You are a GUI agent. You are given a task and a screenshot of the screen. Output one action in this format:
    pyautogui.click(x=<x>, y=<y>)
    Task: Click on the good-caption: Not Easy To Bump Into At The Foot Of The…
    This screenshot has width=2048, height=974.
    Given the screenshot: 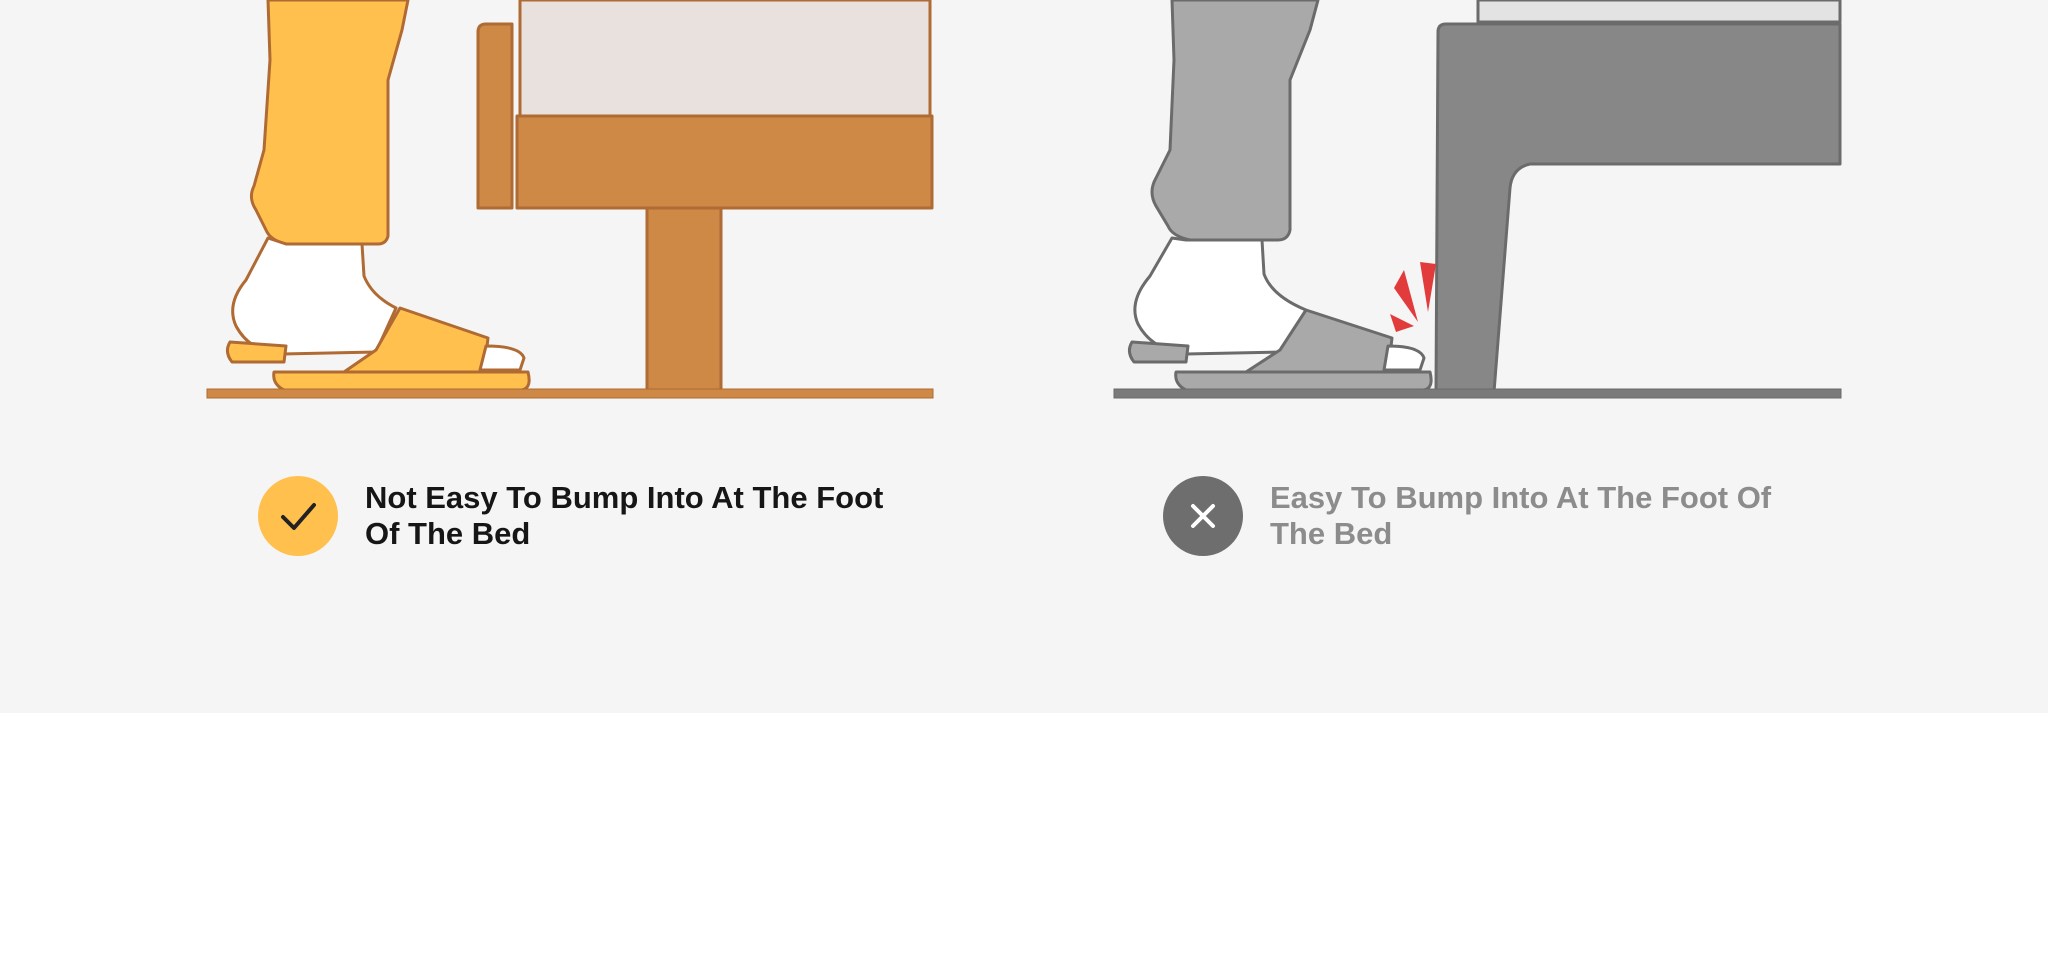 What is the action you would take?
    pyautogui.click(x=571, y=516)
    